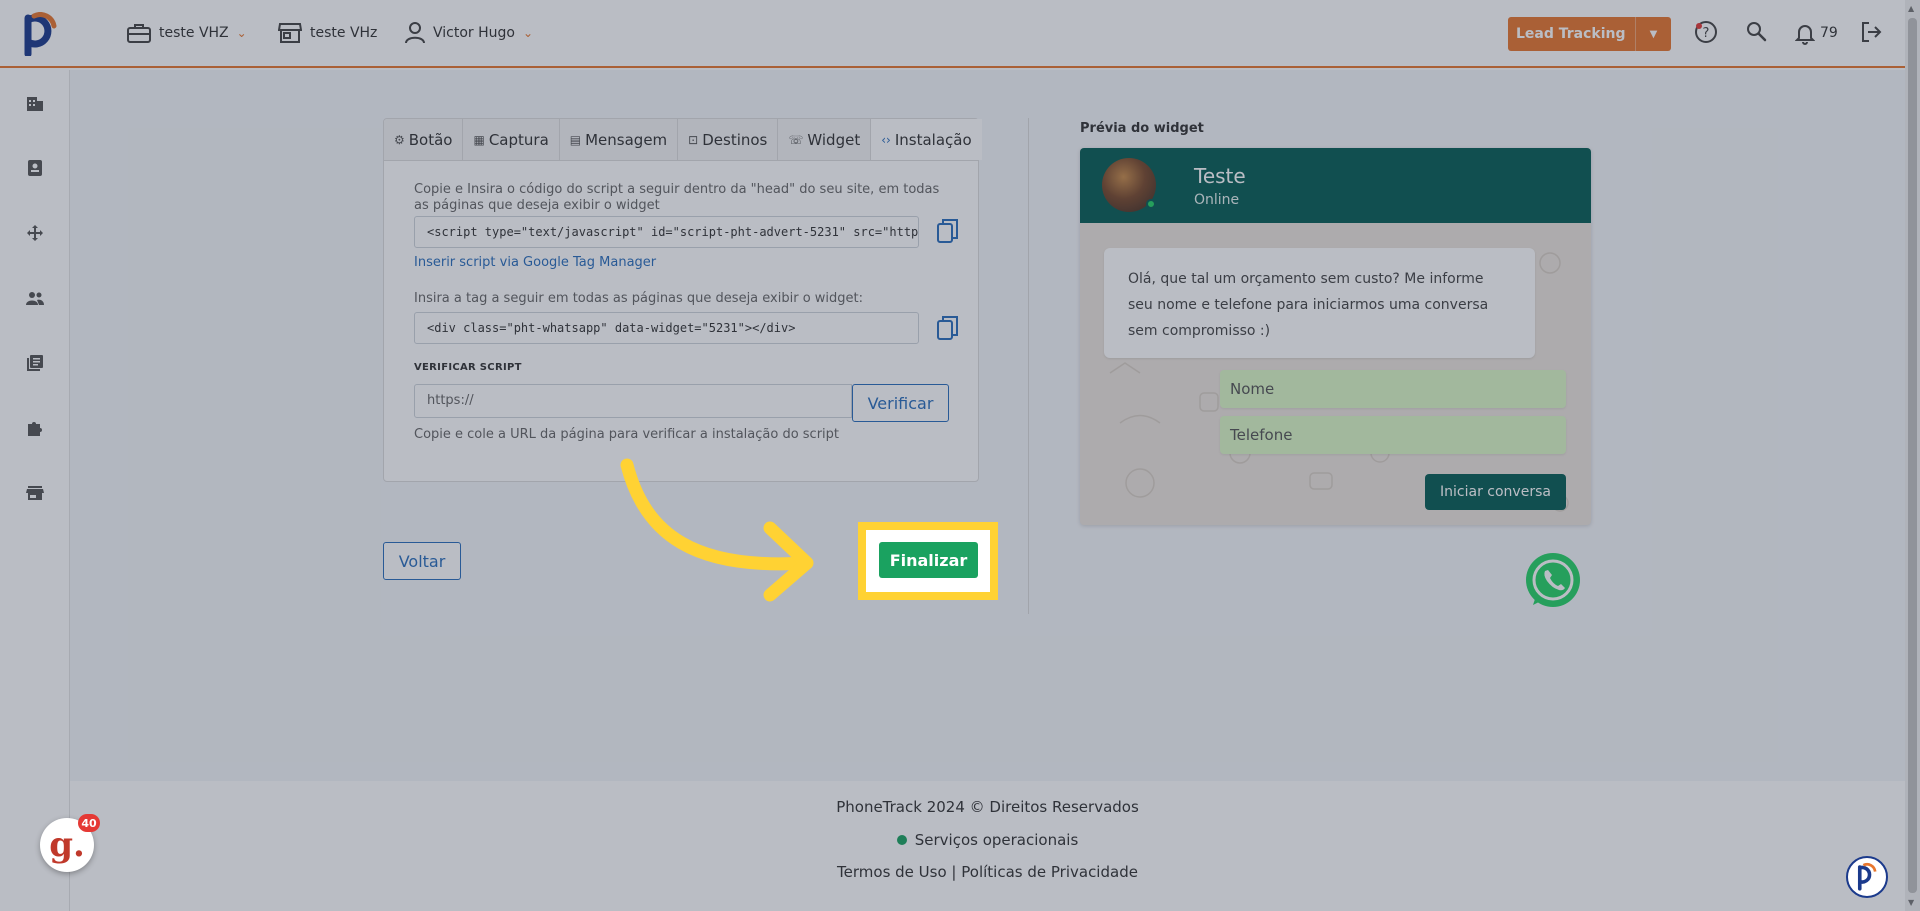  Describe the element at coordinates (1805, 34) in the screenshot. I see `bell-icon` at that location.